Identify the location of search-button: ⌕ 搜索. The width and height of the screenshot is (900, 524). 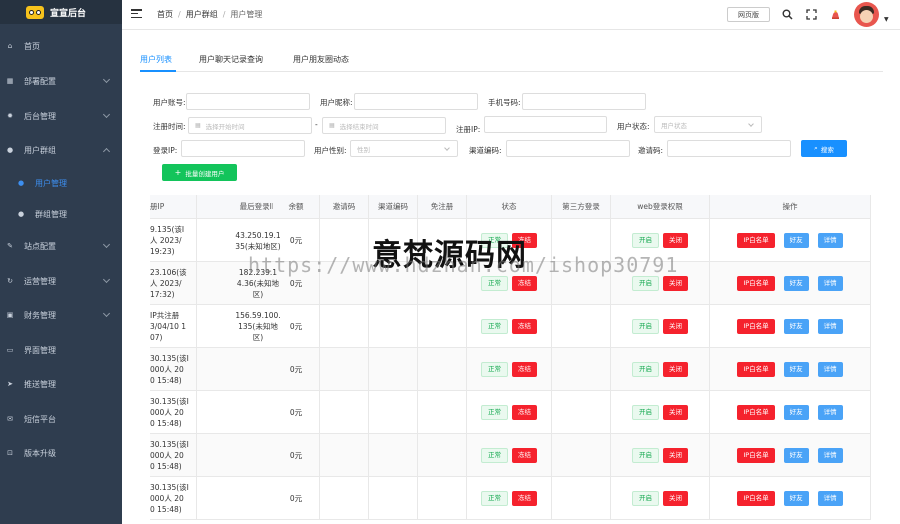
(824, 148).